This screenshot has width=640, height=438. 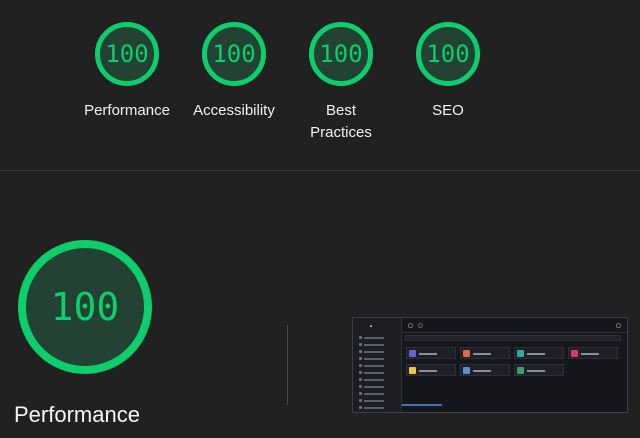 I want to click on thumbnail-header, so click(x=514, y=325).